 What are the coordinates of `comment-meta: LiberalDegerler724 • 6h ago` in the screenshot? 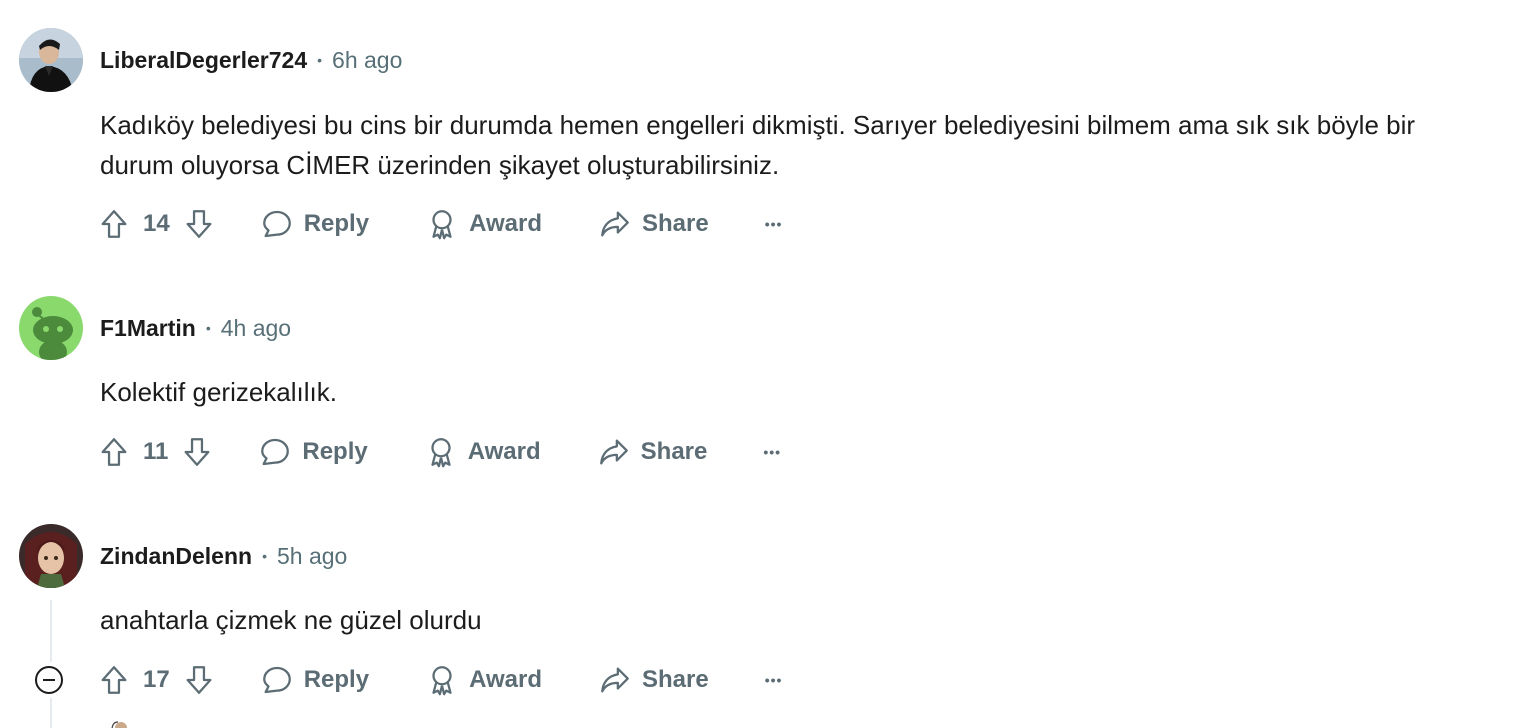 It's located at (251, 60).